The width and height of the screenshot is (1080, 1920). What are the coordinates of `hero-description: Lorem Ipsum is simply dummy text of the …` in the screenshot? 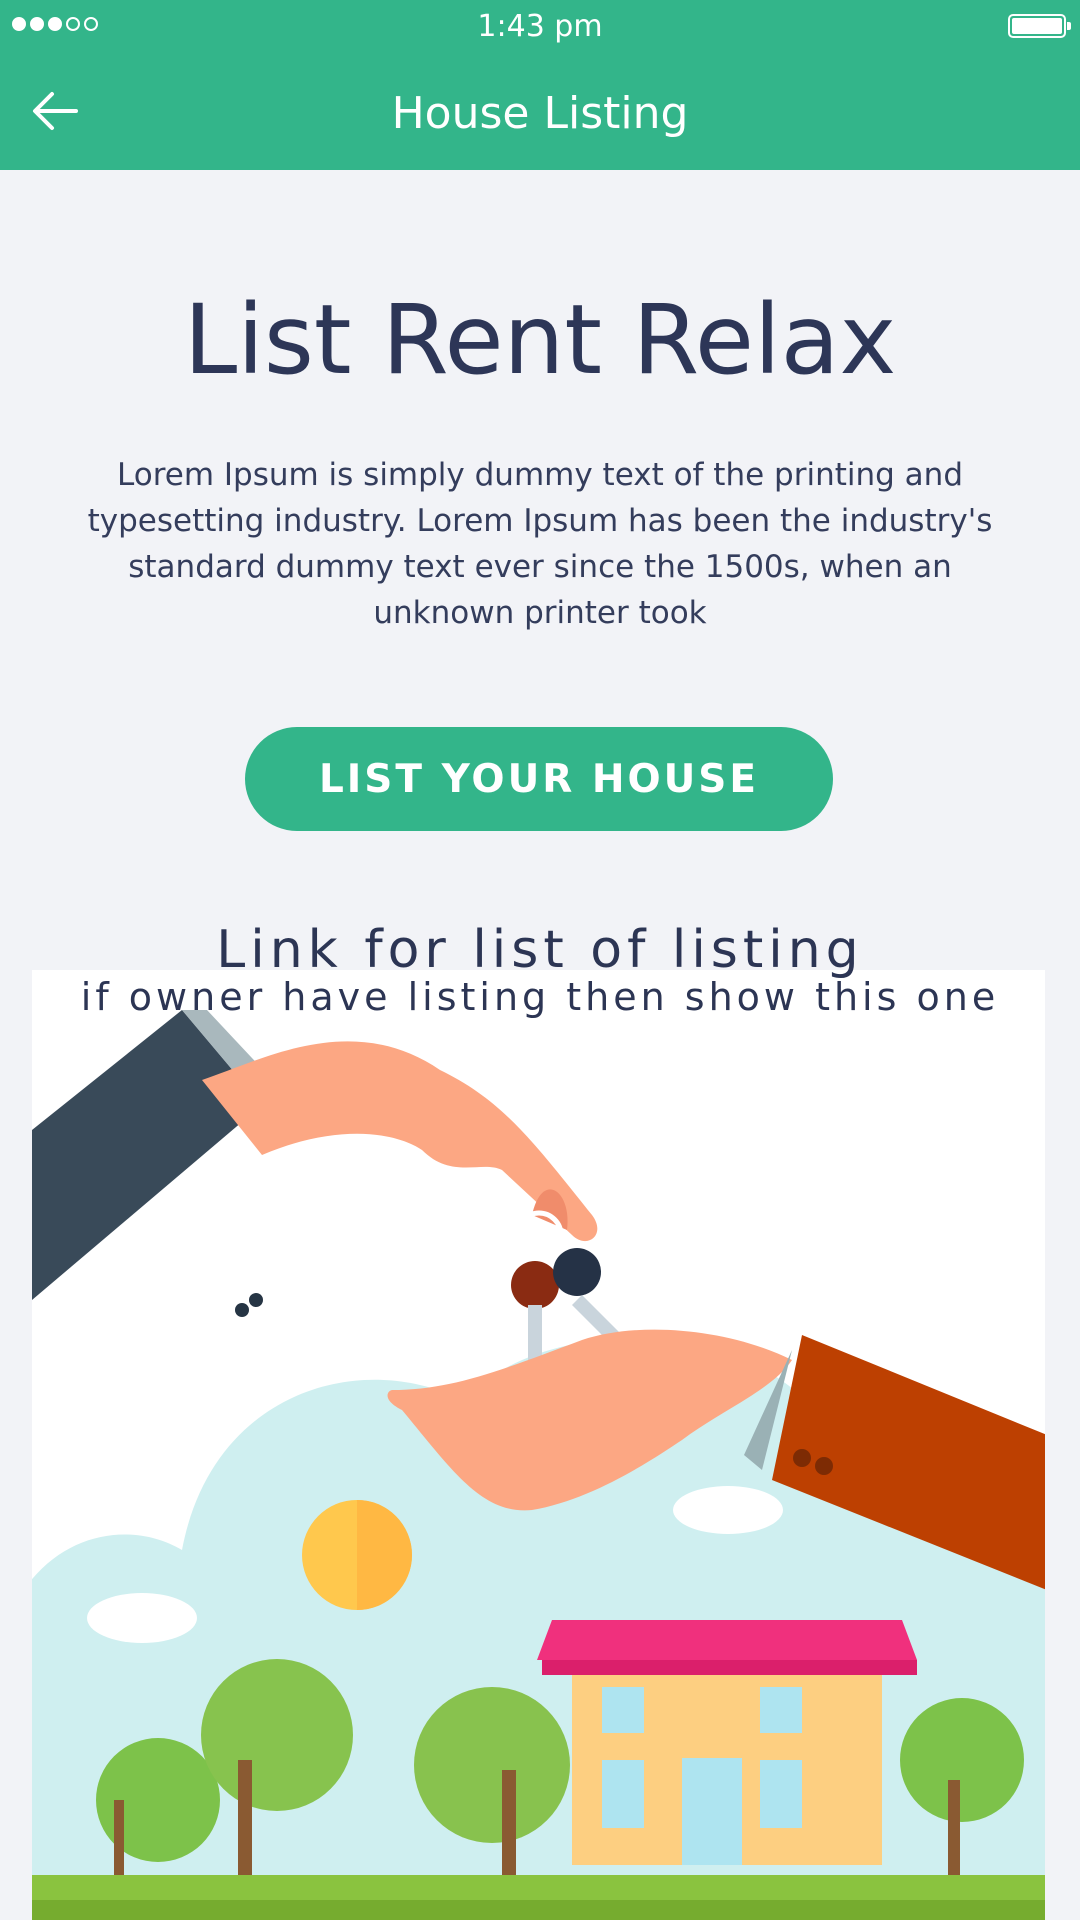 It's located at (540, 544).